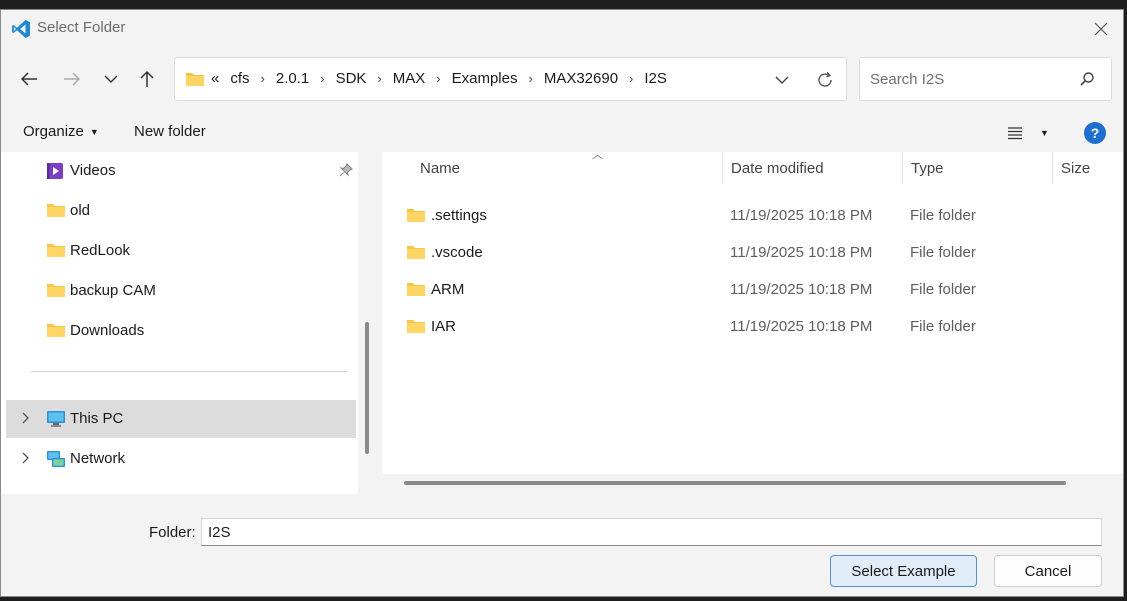 The image size is (1127, 601). What do you see at coordinates (189, 371) in the screenshot?
I see `divider` at bounding box center [189, 371].